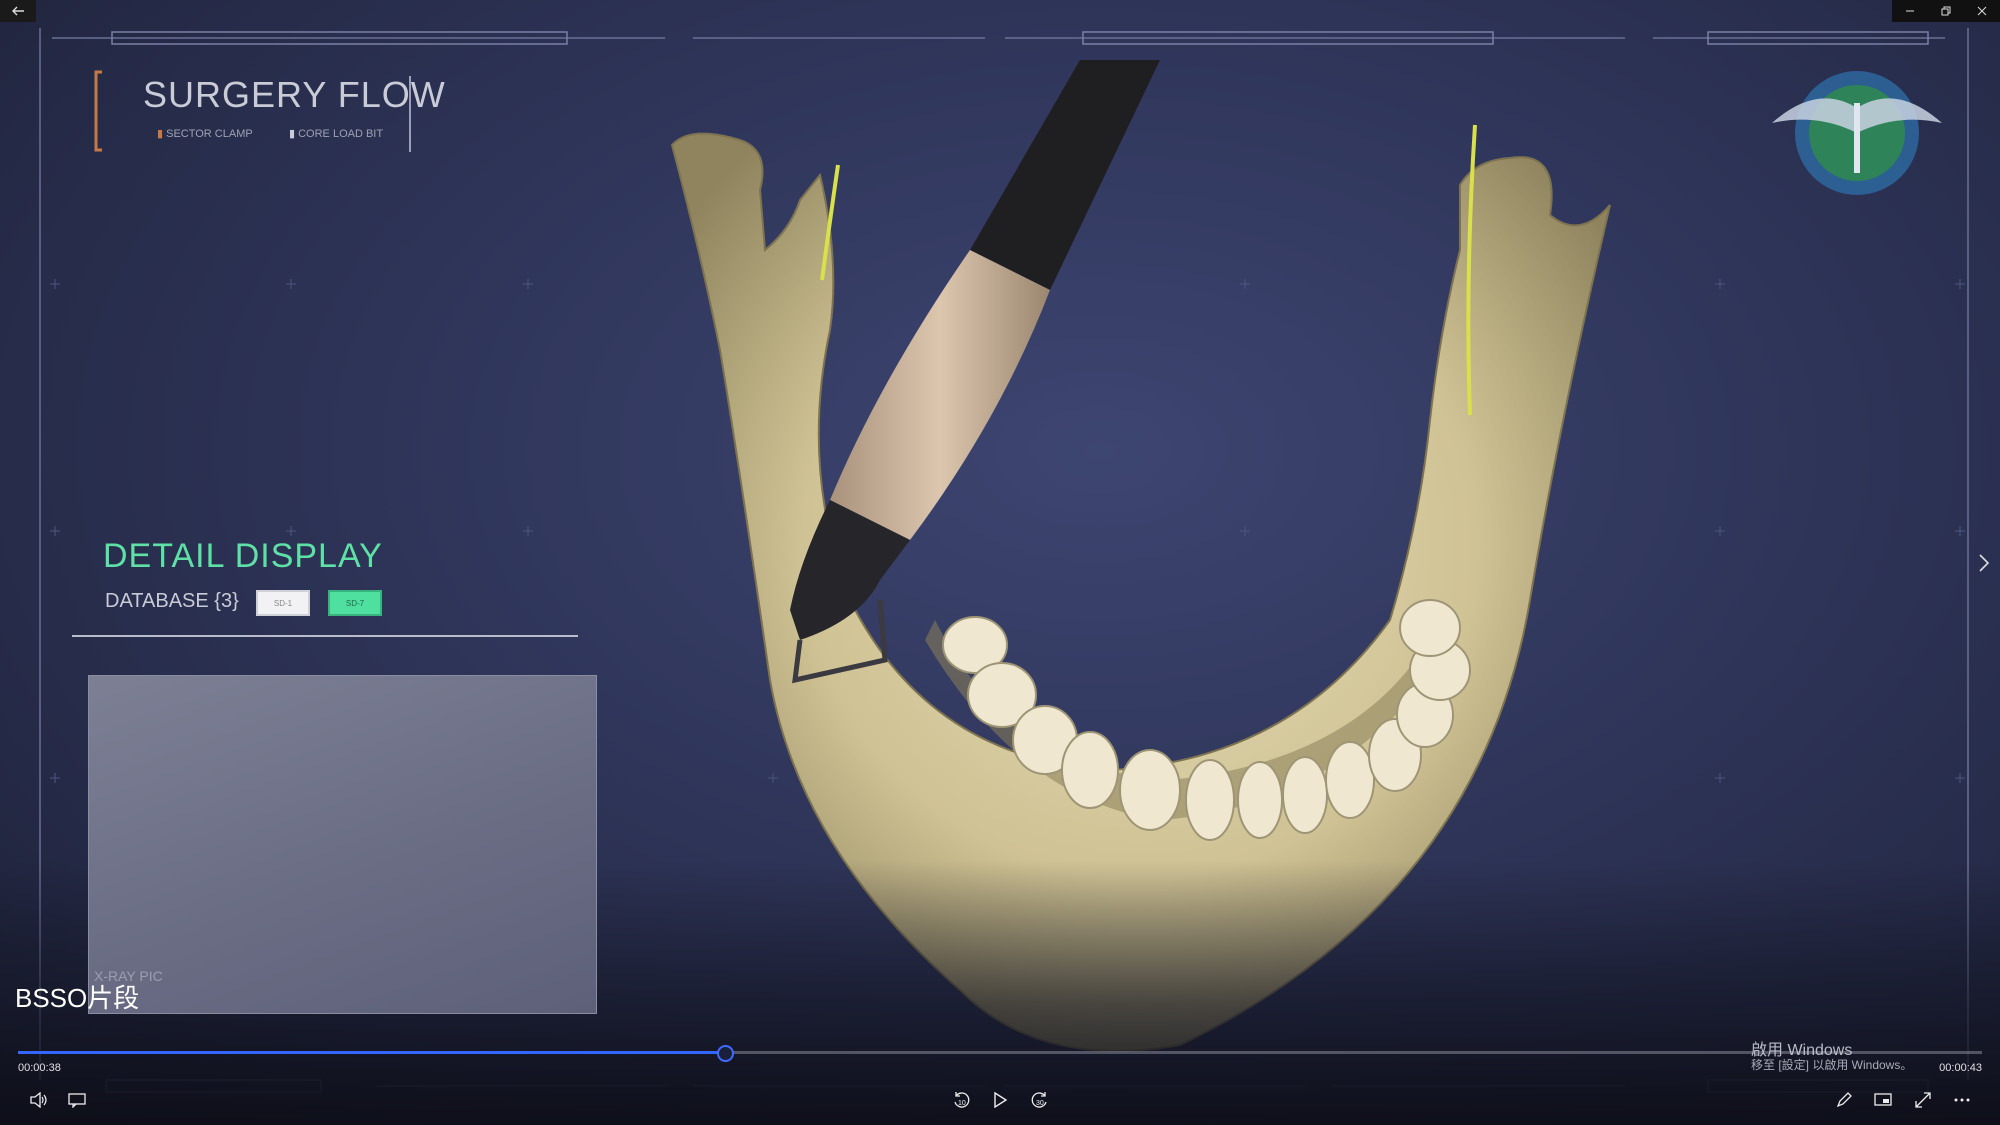 The height and width of the screenshot is (1125, 2000). I want to click on skip-forward-button: 30, so click(1040, 1100).